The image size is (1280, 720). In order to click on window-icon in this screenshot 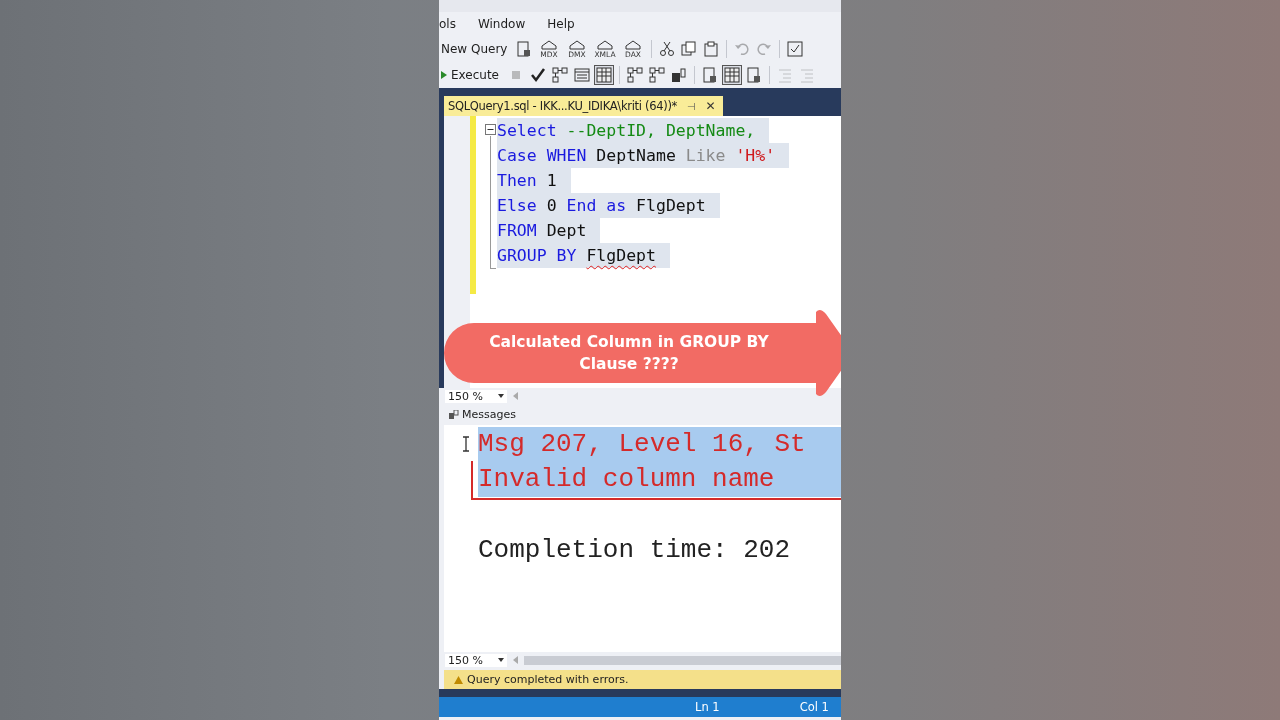, I will do `click(582, 75)`.